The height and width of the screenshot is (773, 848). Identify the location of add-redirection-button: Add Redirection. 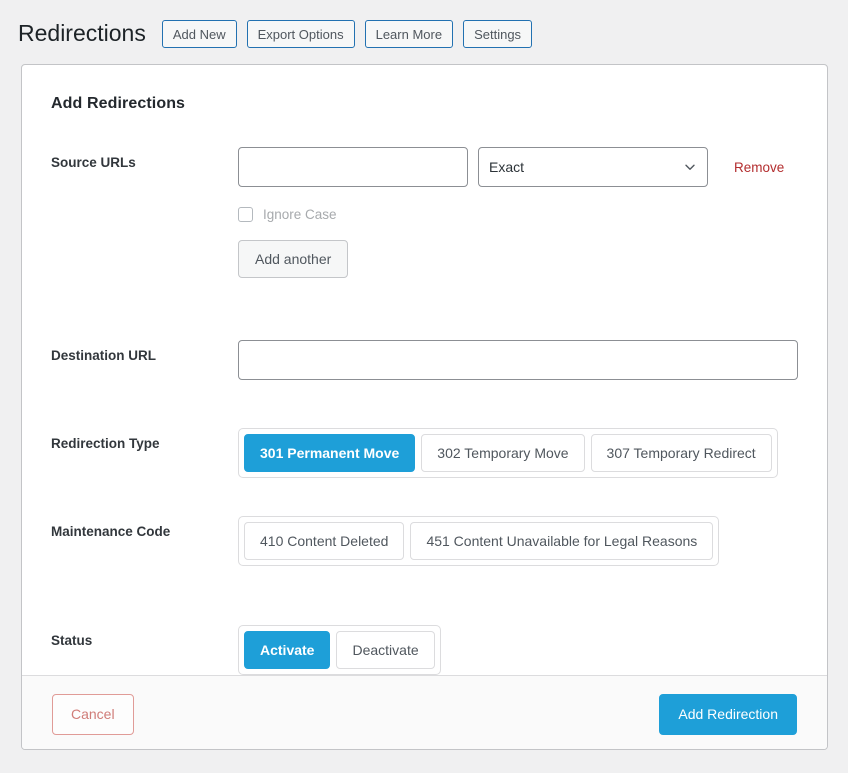
(728, 714).